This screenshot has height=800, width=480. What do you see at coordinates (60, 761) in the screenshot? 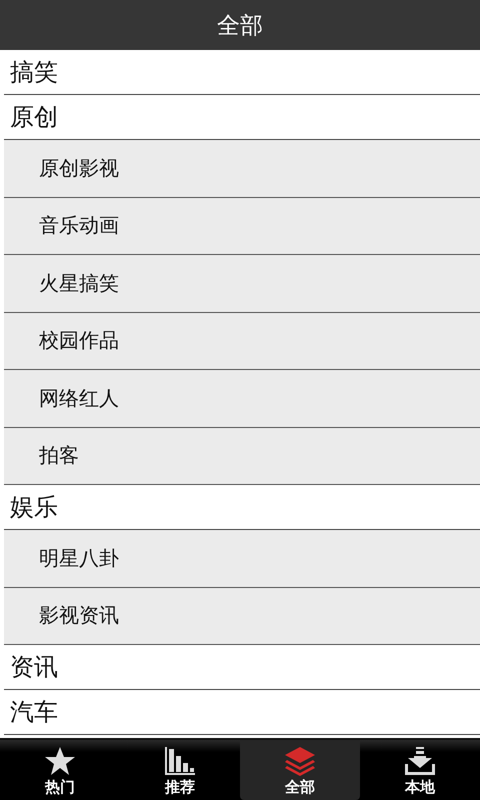
I see `star-icon` at bounding box center [60, 761].